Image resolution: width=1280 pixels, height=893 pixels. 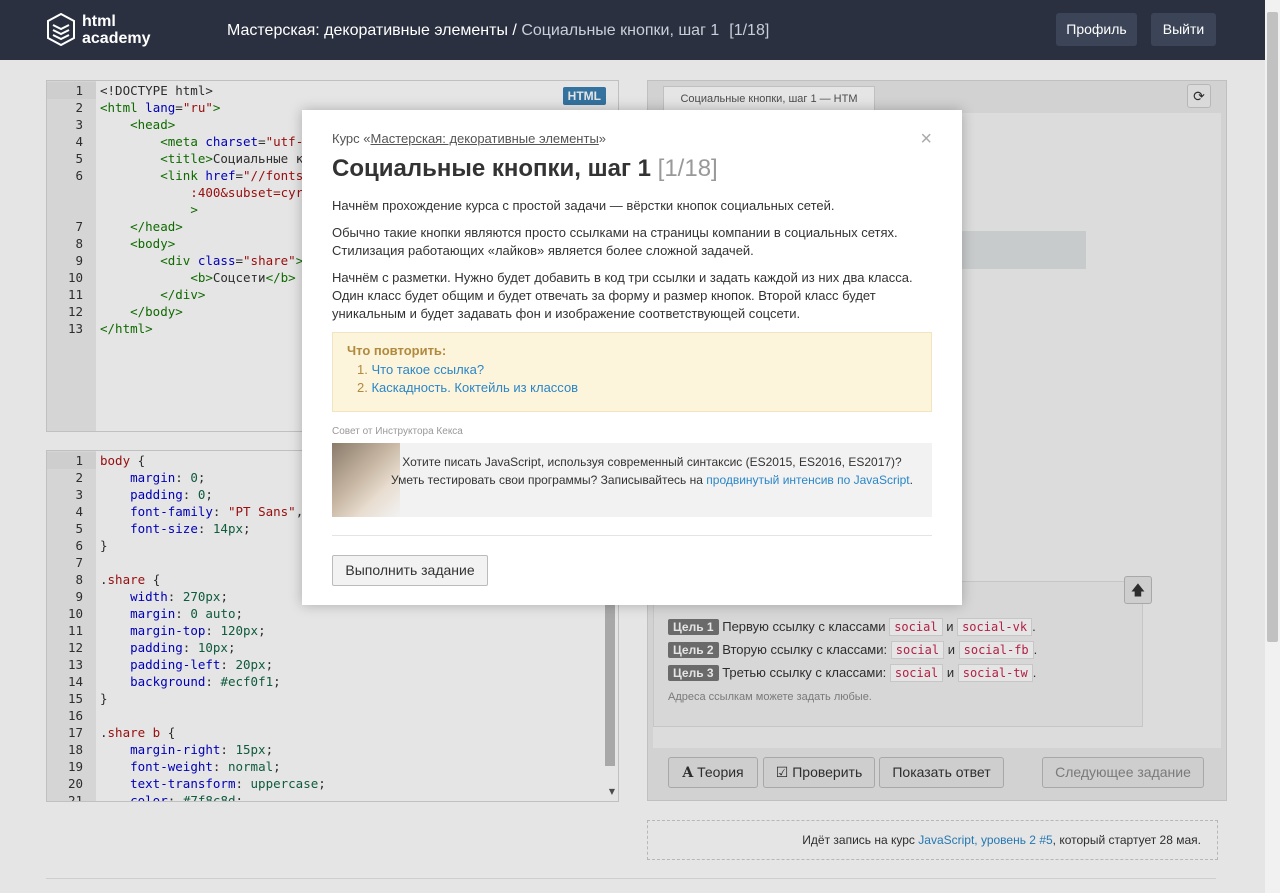 What do you see at coordinates (61, 29) in the screenshot?
I see `logo-icon` at bounding box center [61, 29].